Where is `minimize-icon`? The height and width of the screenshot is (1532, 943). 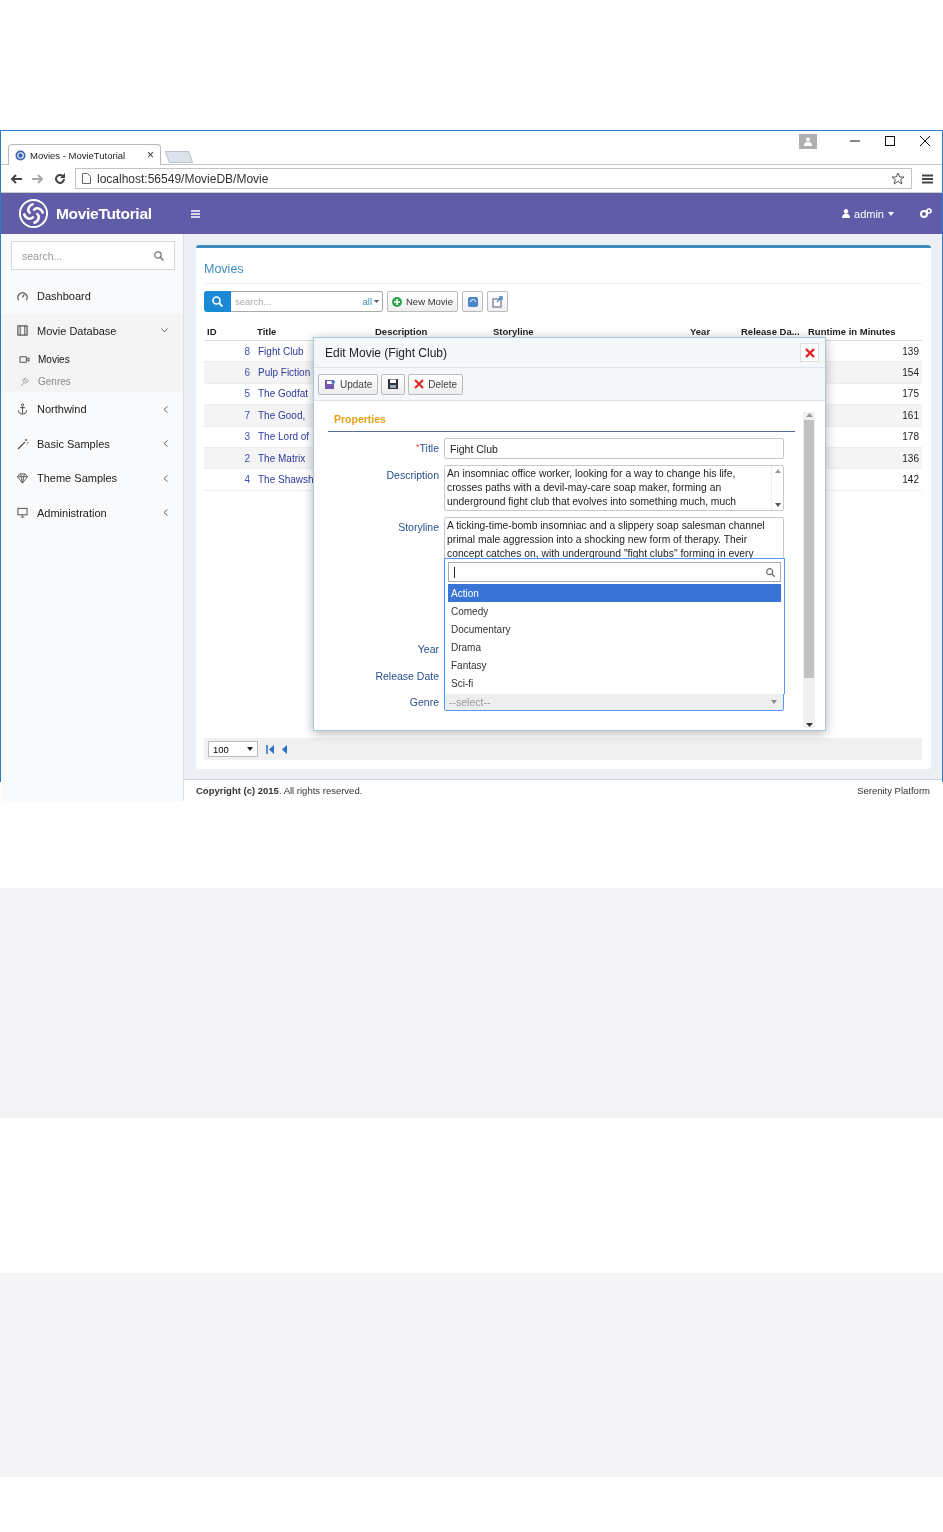
minimize-icon is located at coordinates (854, 141).